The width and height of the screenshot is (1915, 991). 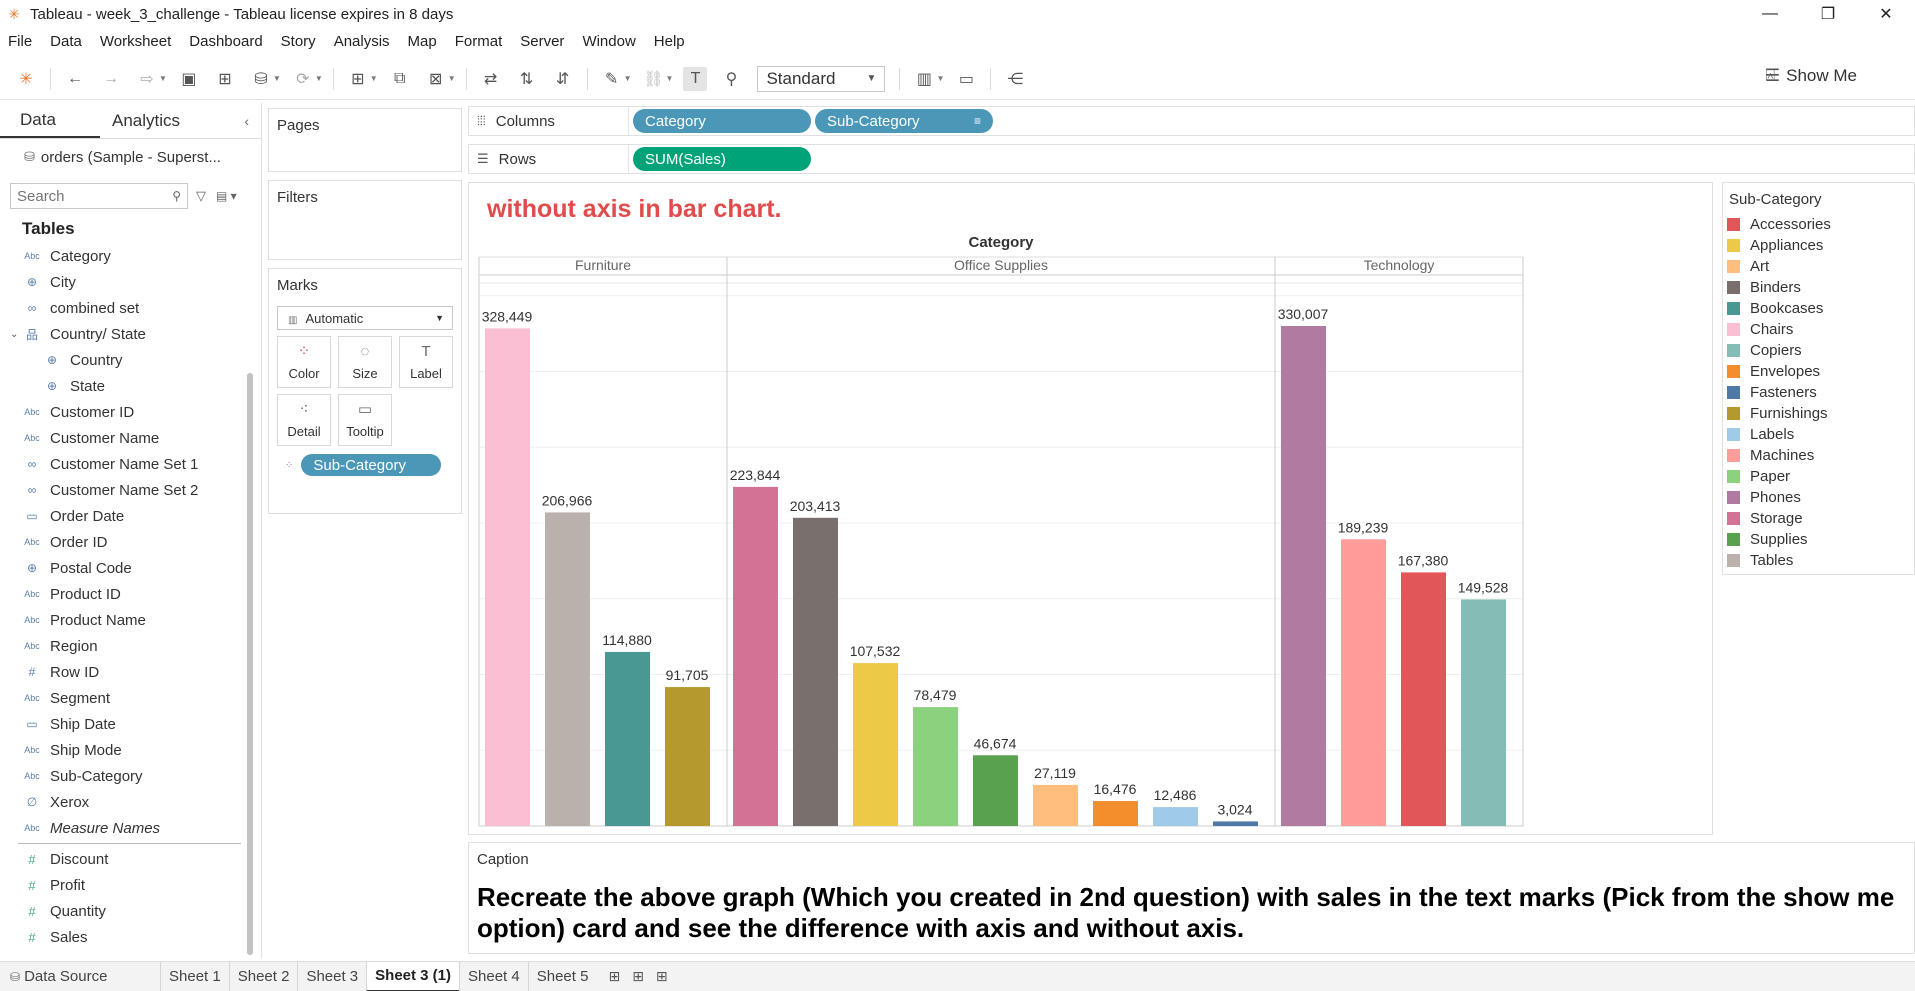 What do you see at coordinates (1820, 434) in the screenshot?
I see `legend-item-labels: Labels` at bounding box center [1820, 434].